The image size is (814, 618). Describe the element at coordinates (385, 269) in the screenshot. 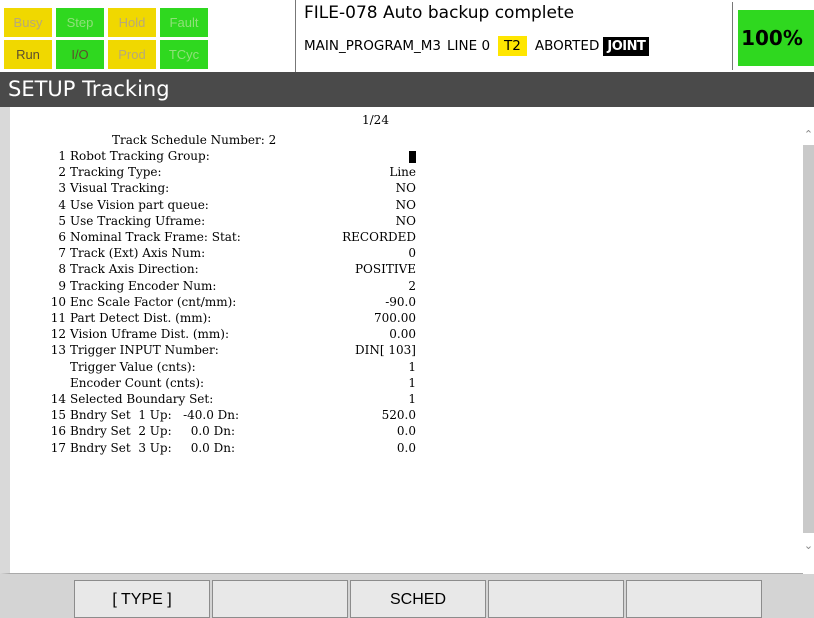

I see `item-value: POSITIVE` at that location.